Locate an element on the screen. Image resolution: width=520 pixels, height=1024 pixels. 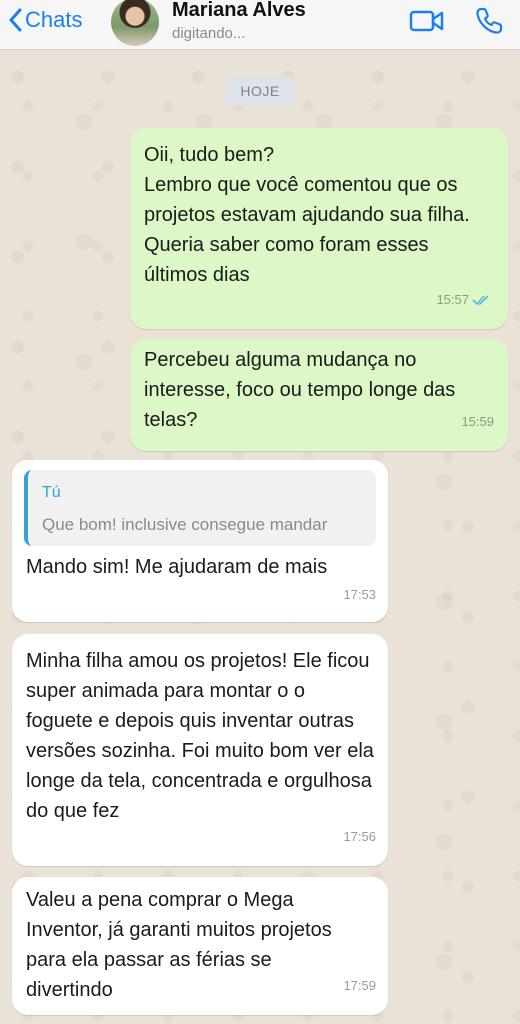
video-call-button is located at coordinates (427, 23).